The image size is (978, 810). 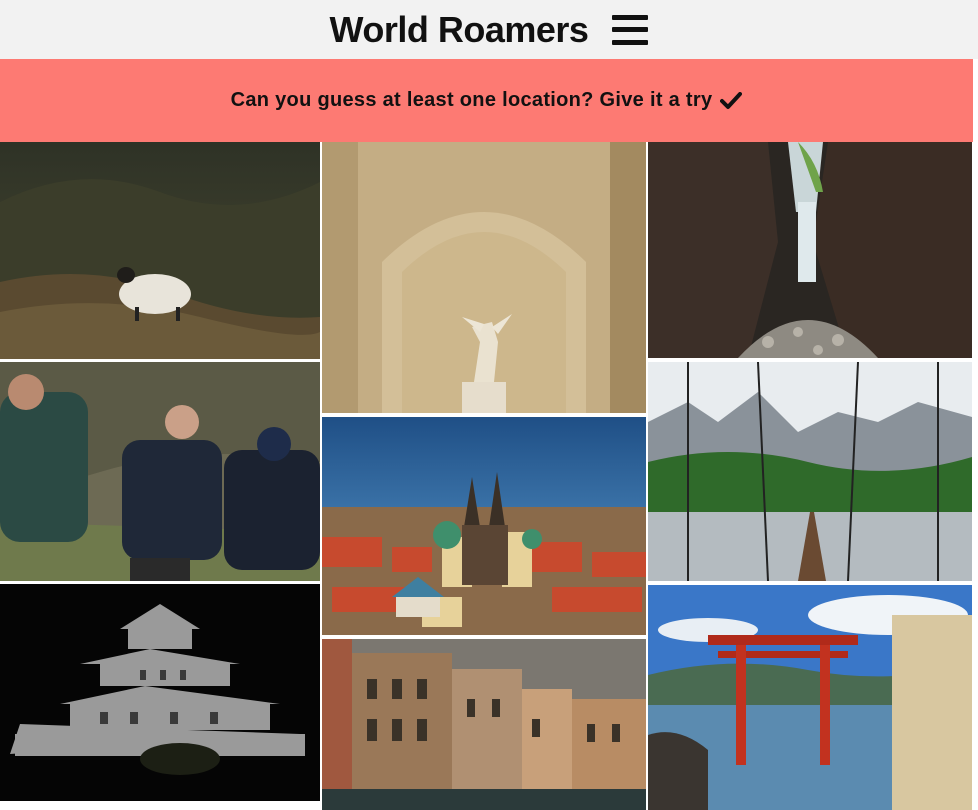 What do you see at coordinates (810, 250) in the screenshot?
I see `photo-gorge-waterfall` at bounding box center [810, 250].